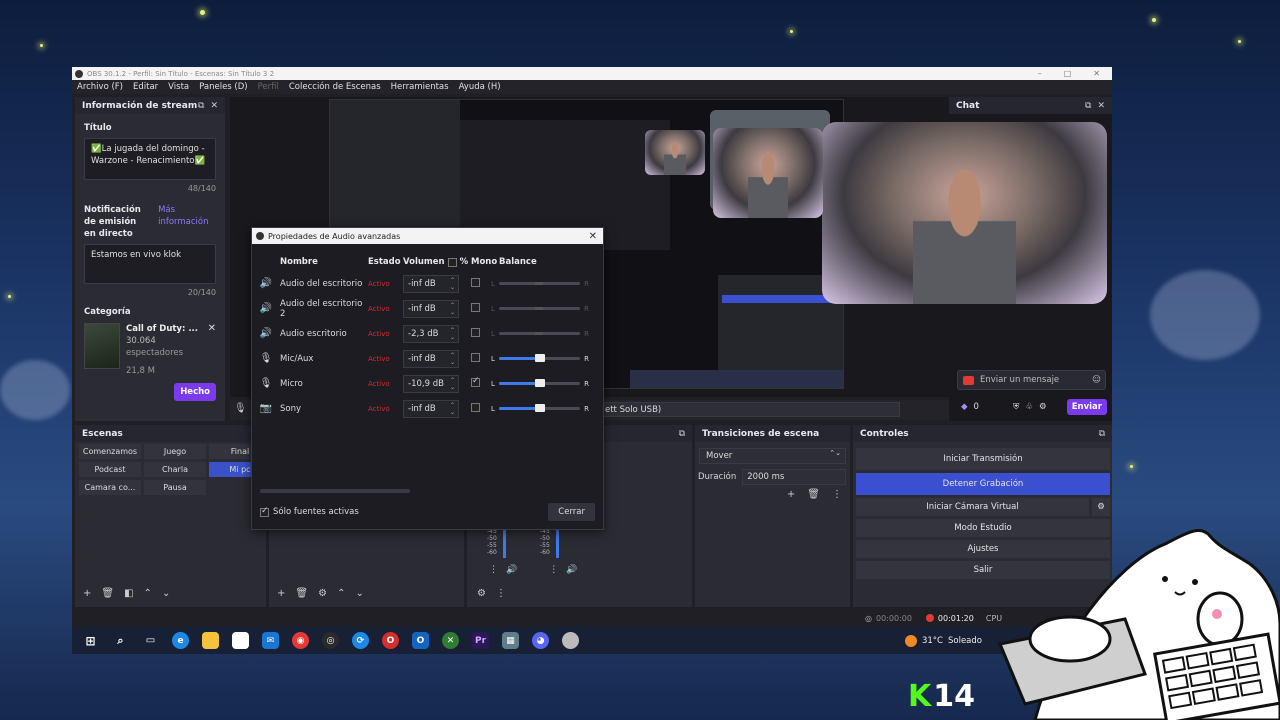 The image size is (1280, 720). I want to click on menu-escenas: Colección de Escenas, so click(335, 87).